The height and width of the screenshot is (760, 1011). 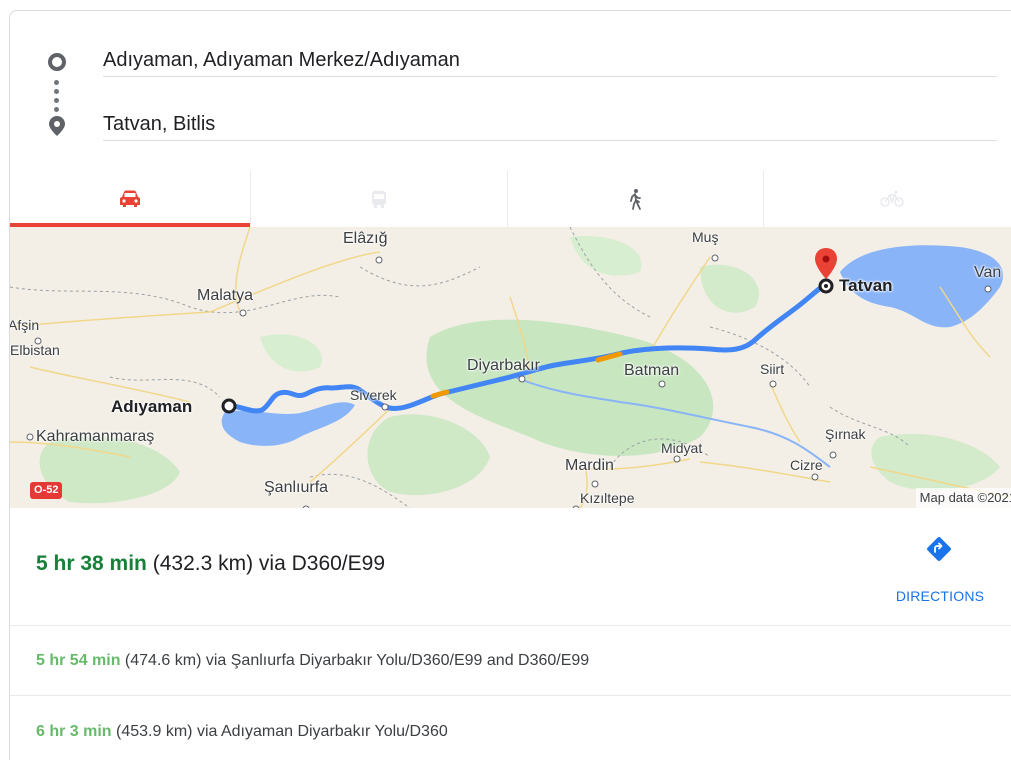 What do you see at coordinates (225, 295) in the screenshot?
I see `map-label-malatya: Malatya` at bounding box center [225, 295].